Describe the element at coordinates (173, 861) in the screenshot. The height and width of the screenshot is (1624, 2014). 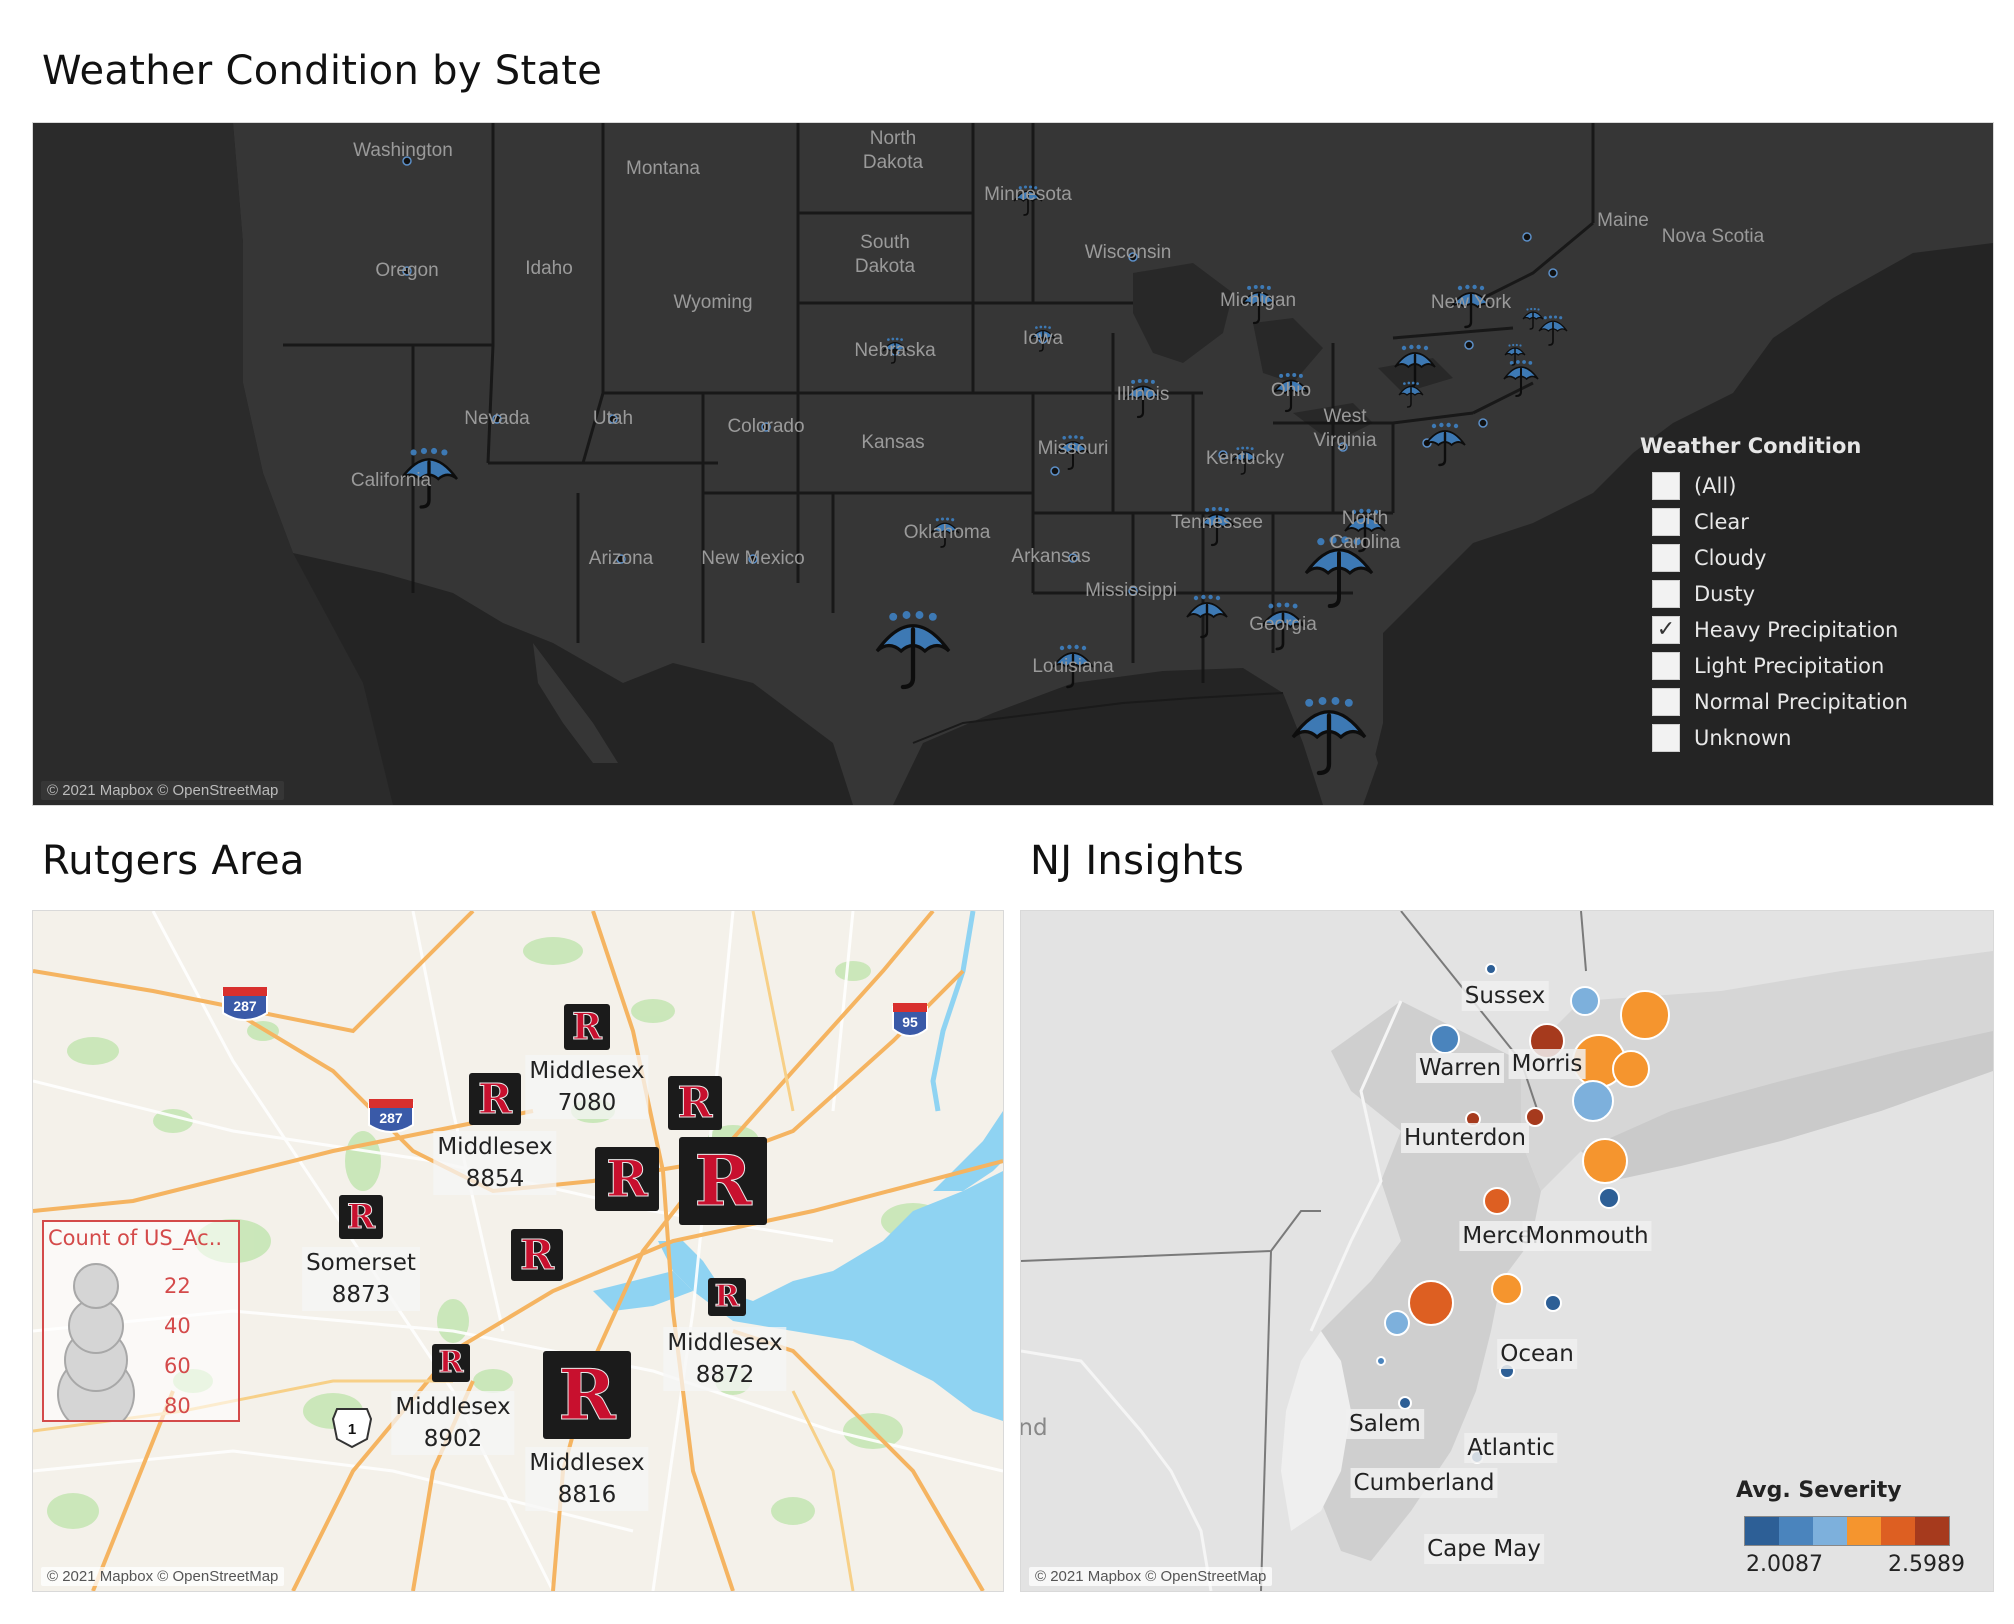
I see `rutgers-title: Rutgers Area` at that location.